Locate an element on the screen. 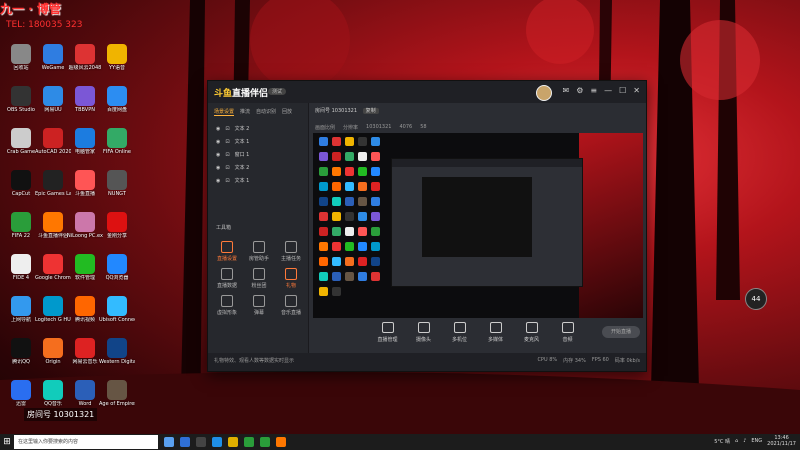 This screenshot has width=800, height=450. tab-2: 自动识别 is located at coordinates (266, 112).